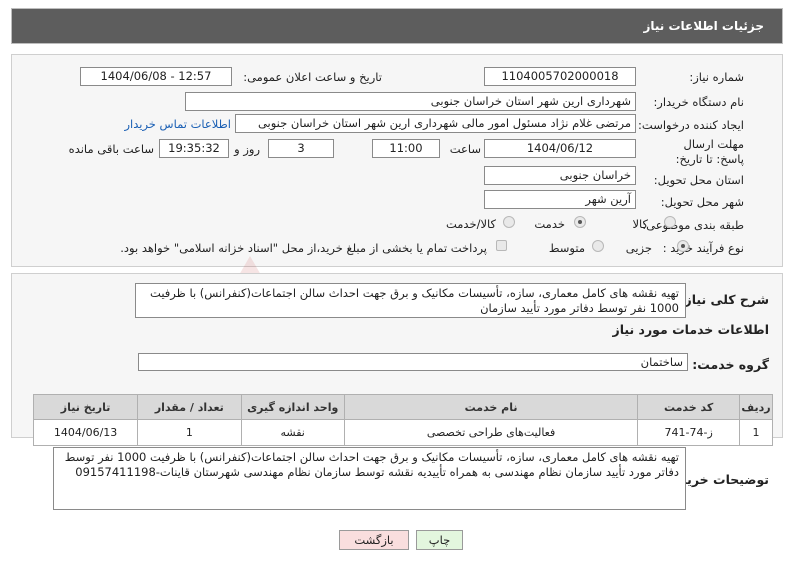 The image size is (788, 566). What do you see at coordinates (85, 407) in the screenshot?
I see `col-date: تاریخ نیاز` at bounding box center [85, 407].